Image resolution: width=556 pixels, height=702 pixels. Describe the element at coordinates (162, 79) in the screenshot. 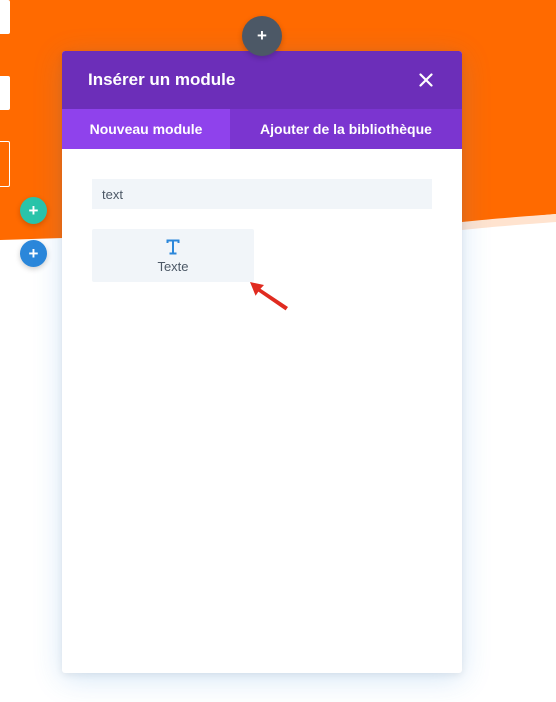

I see `modal-title: Insérer un module` at that location.